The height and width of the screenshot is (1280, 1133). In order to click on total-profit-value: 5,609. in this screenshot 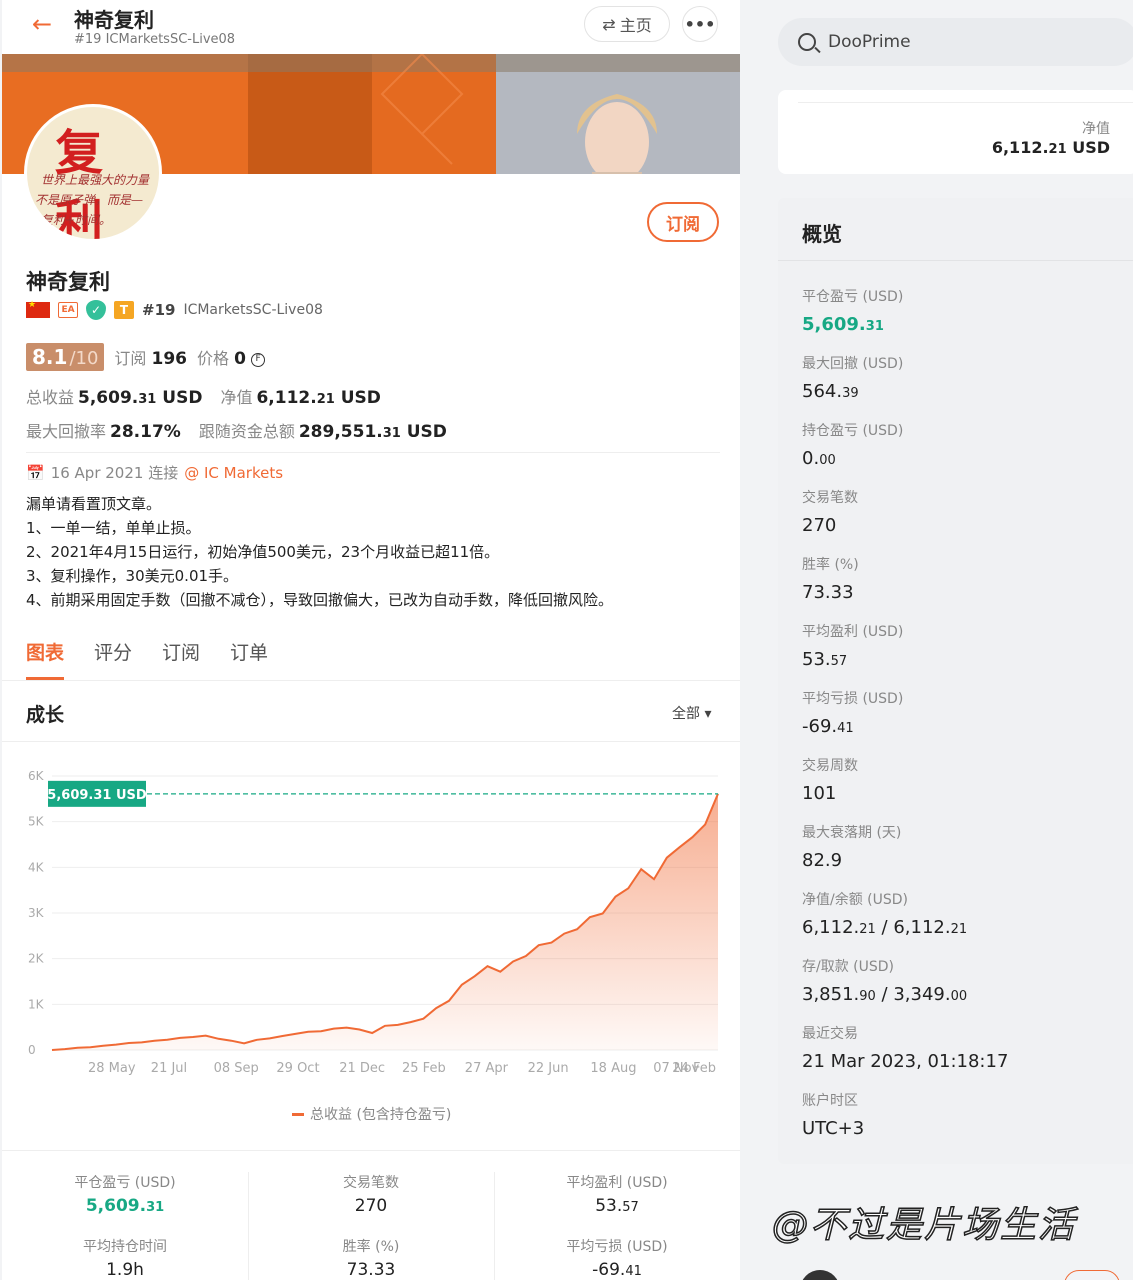, I will do `click(108, 398)`.